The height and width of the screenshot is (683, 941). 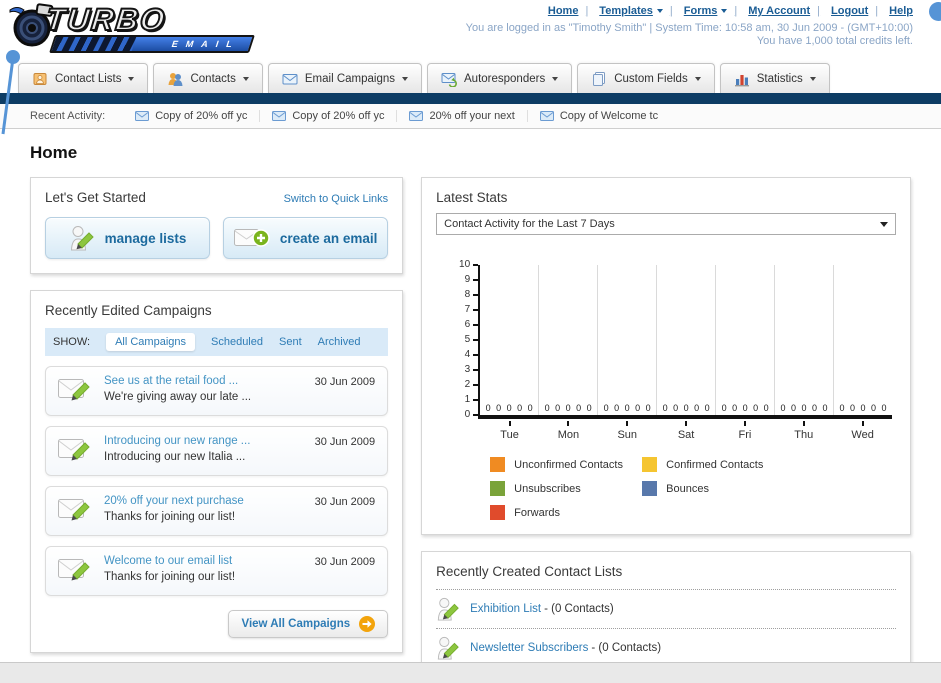 What do you see at coordinates (462, 116) in the screenshot?
I see `recent-activity-item: 20% off your next` at bounding box center [462, 116].